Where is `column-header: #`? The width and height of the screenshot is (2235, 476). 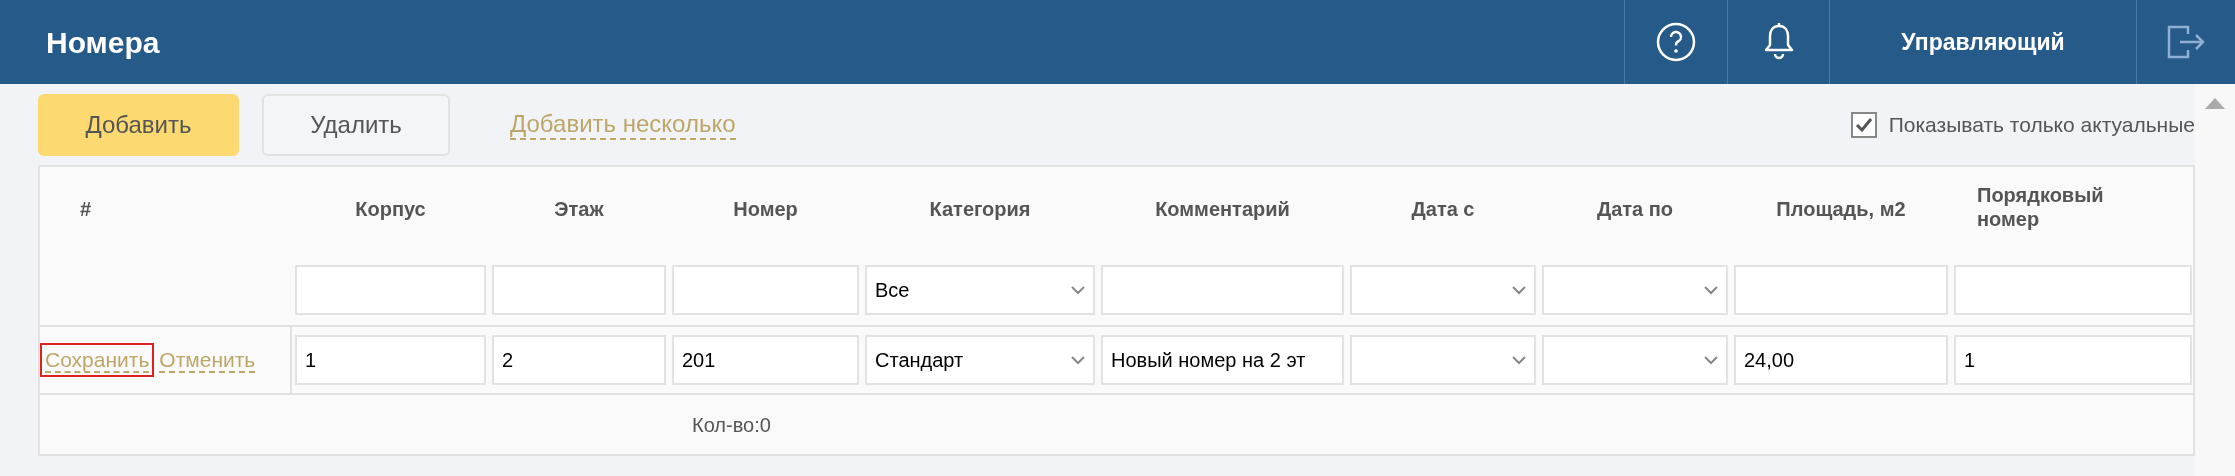 column-header: # is located at coordinates (86, 209).